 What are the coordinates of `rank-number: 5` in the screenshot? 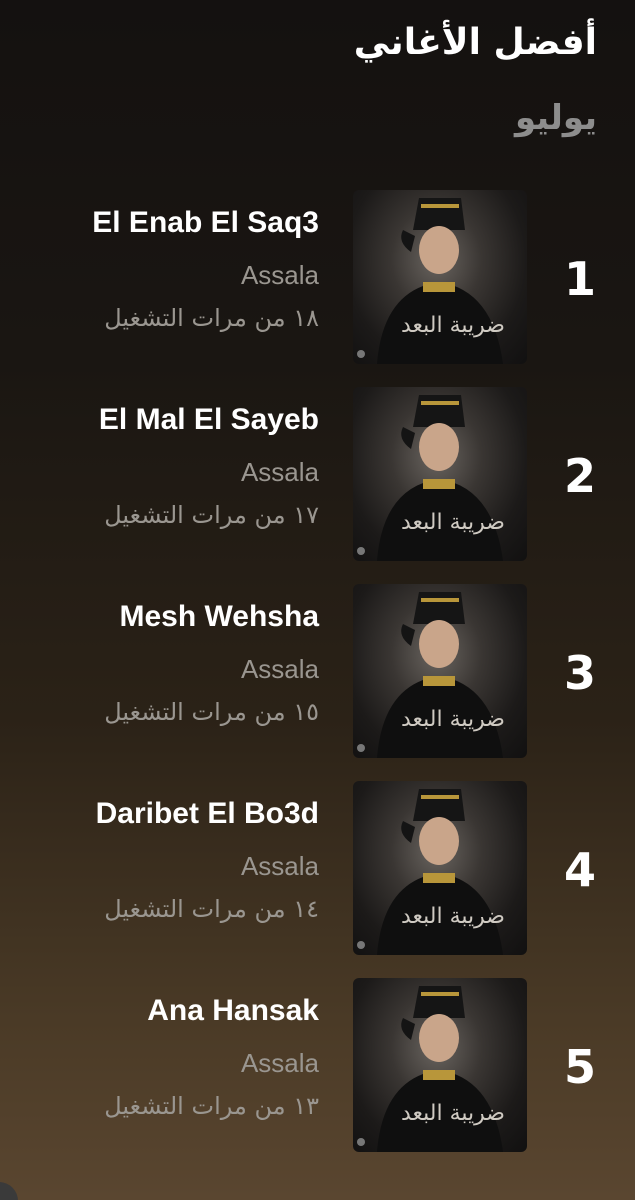 It's located at (579, 1067).